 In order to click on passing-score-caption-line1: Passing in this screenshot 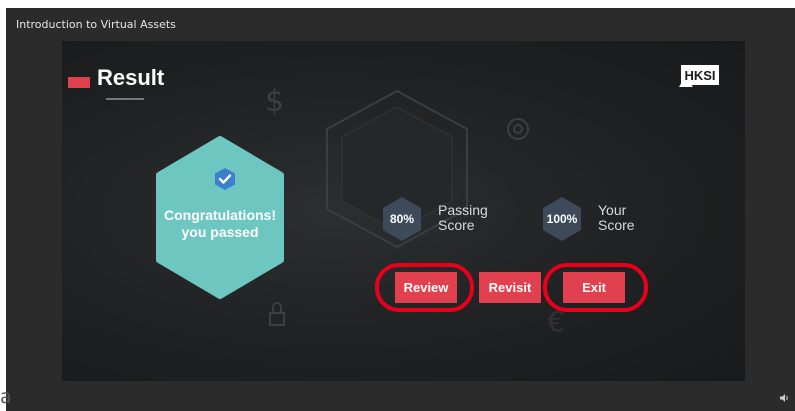, I will do `click(463, 210)`.